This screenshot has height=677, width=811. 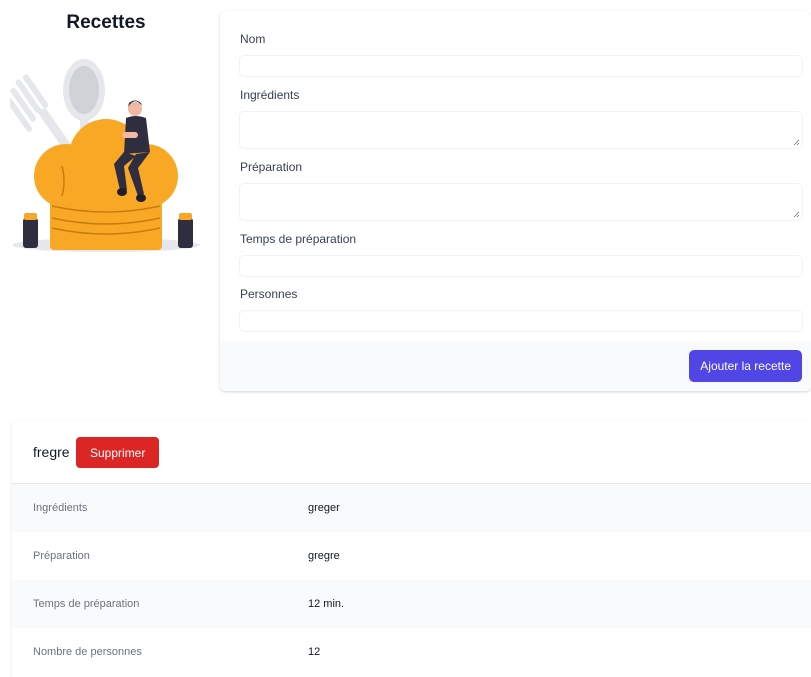 I want to click on persons-field, so click(x=521, y=321).